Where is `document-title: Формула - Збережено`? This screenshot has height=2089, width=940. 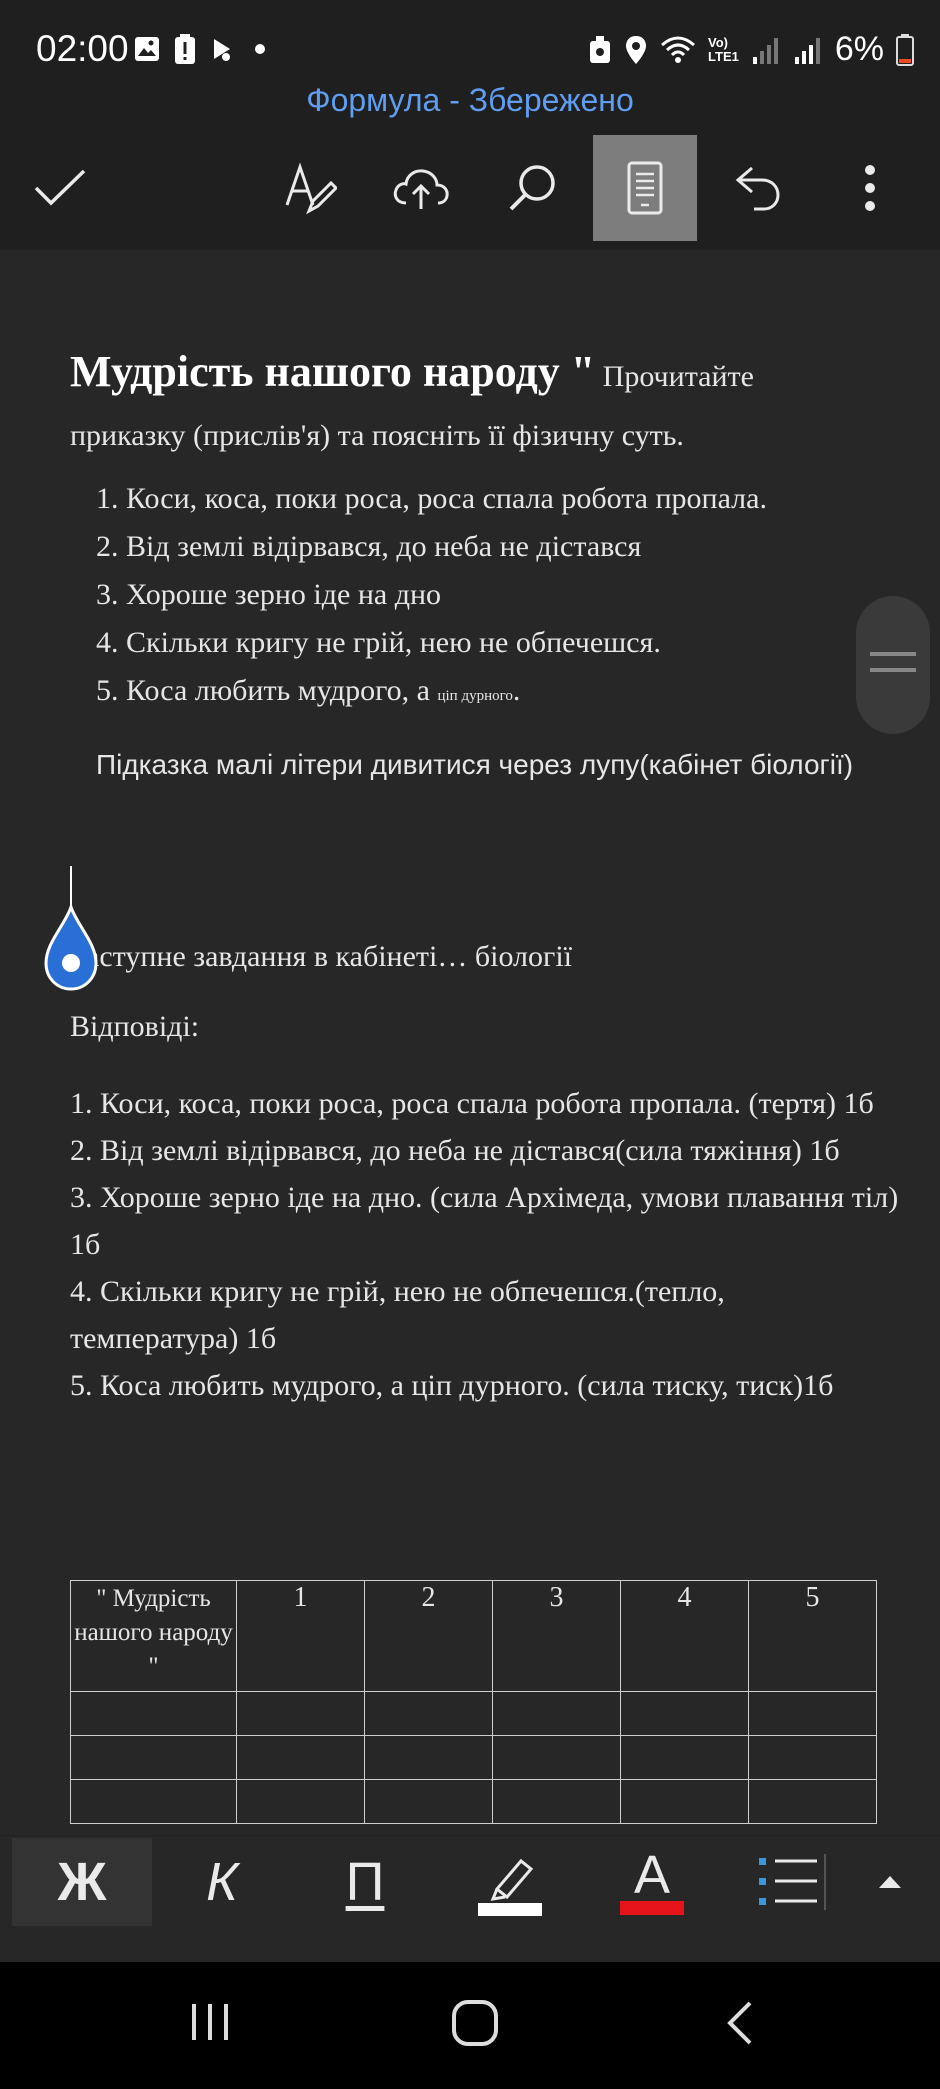
document-title: Формула - Збережено is located at coordinates (470, 100).